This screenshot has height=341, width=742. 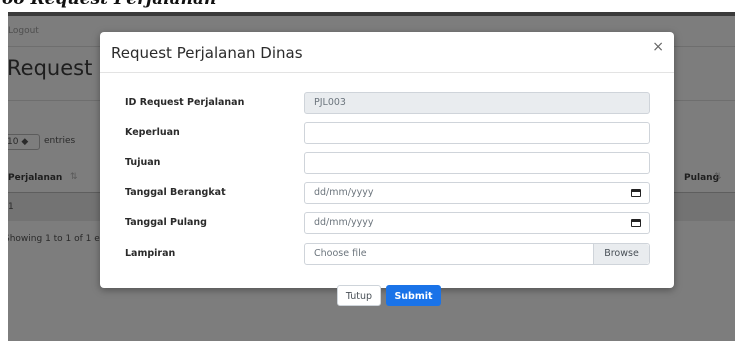 I want to click on tanggal-pulang-input: dd/mm/yyyy, so click(x=477, y=223).